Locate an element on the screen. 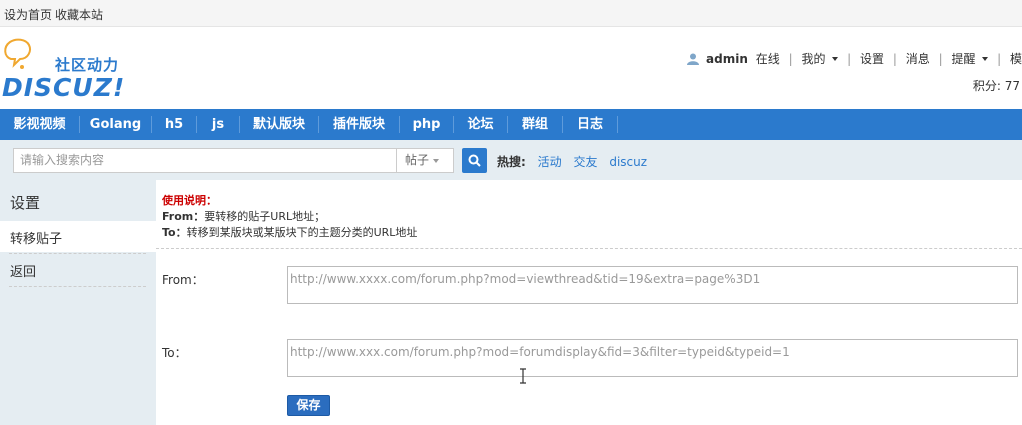 The height and width of the screenshot is (425, 1022). search-type-select: 帖子 is located at coordinates (425, 160).